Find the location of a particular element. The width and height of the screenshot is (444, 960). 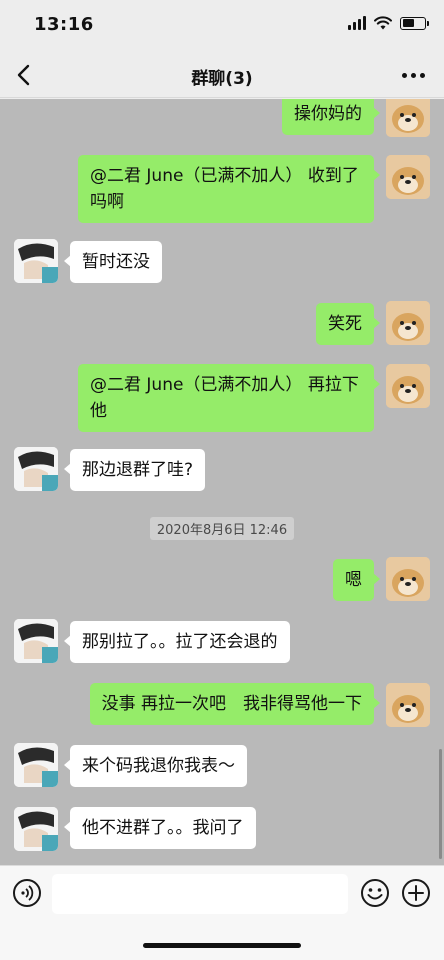

message-bubble: 来个码我退你我表～ is located at coordinates (155, 766).